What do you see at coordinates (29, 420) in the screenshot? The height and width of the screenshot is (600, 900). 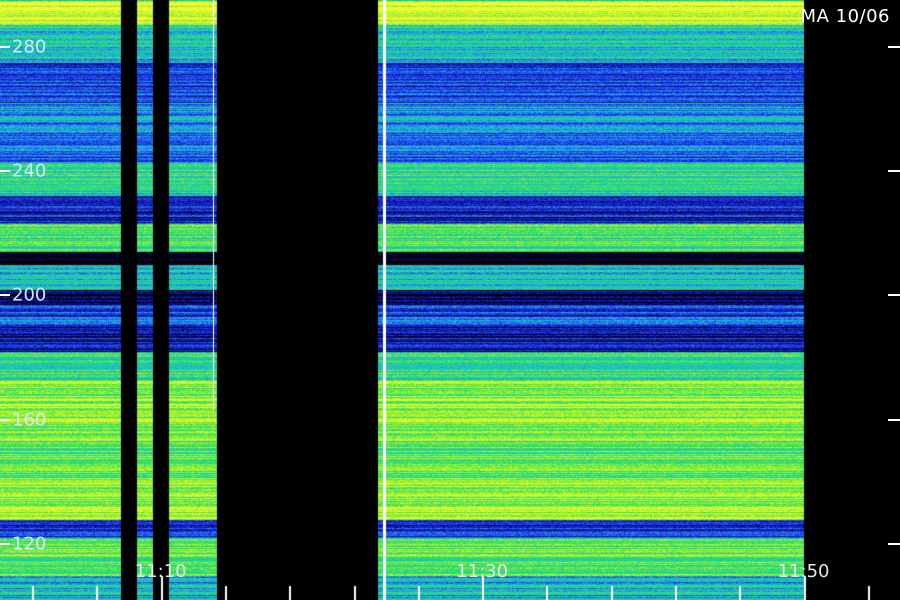 I see `y-tick-label: 160` at bounding box center [29, 420].